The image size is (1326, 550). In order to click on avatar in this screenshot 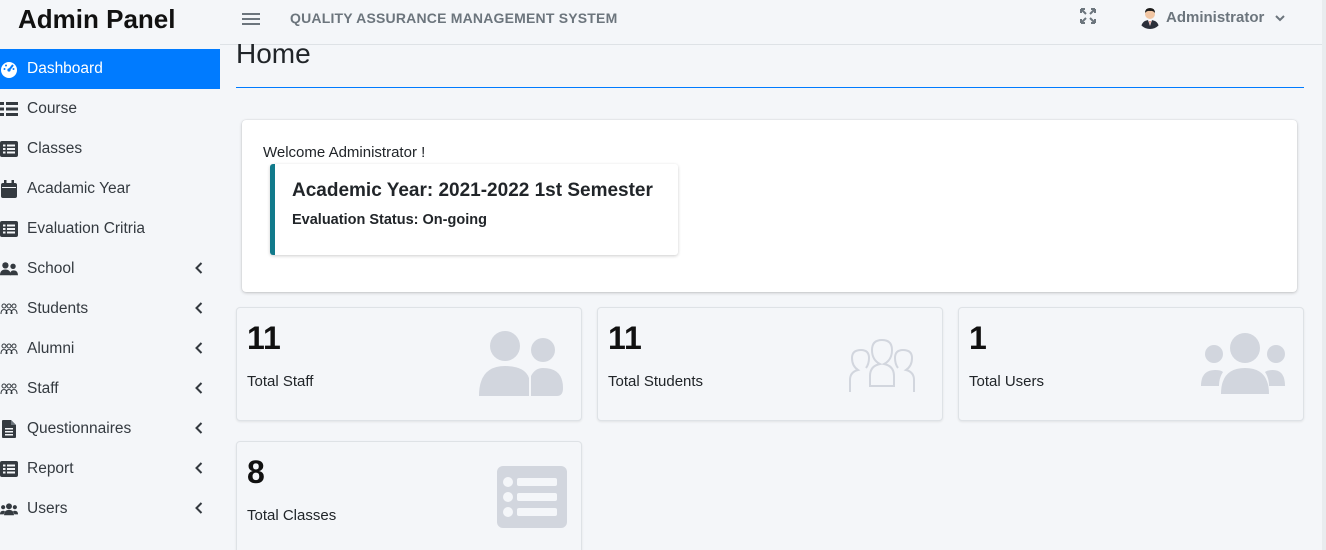, I will do `click(1150, 17)`.